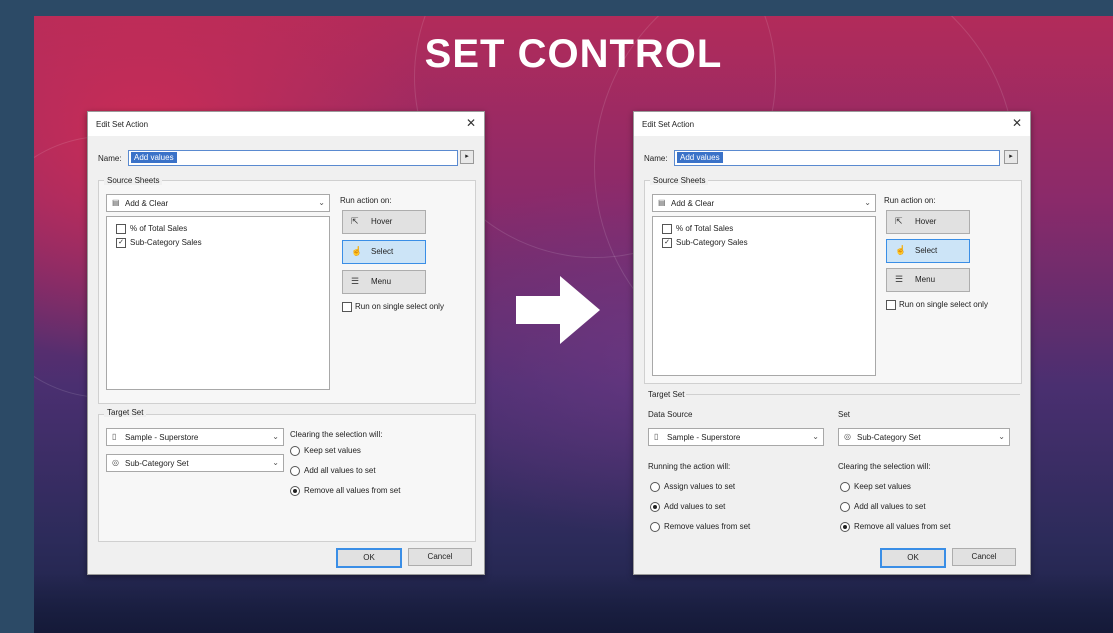  What do you see at coordinates (695, 506) in the screenshot?
I see `radio-label: Add values to set` at bounding box center [695, 506].